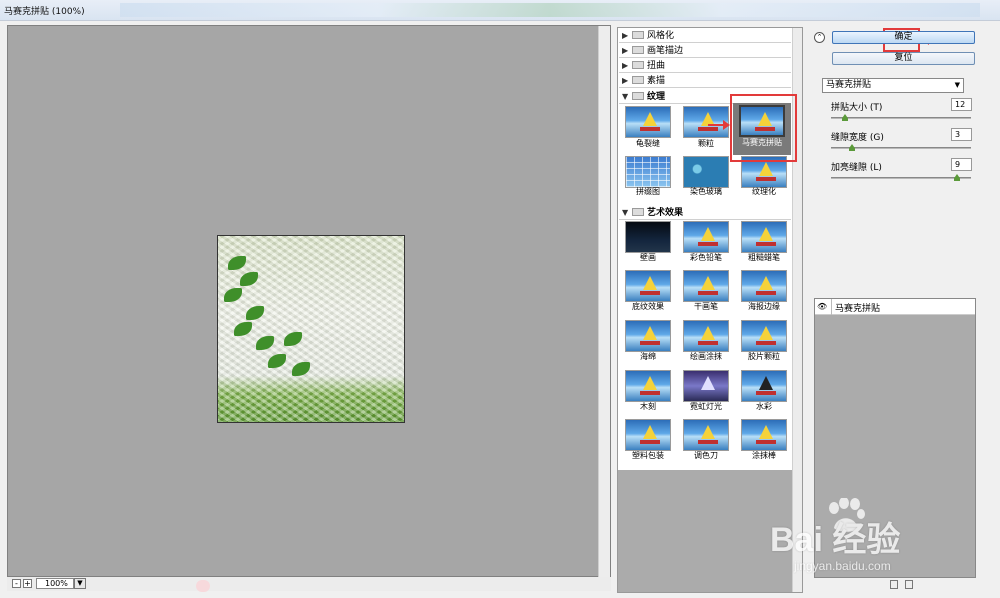 The image size is (1000, 598). I want to click on title-bar: 马赛克拼贴 (100%), so click(500, 10).